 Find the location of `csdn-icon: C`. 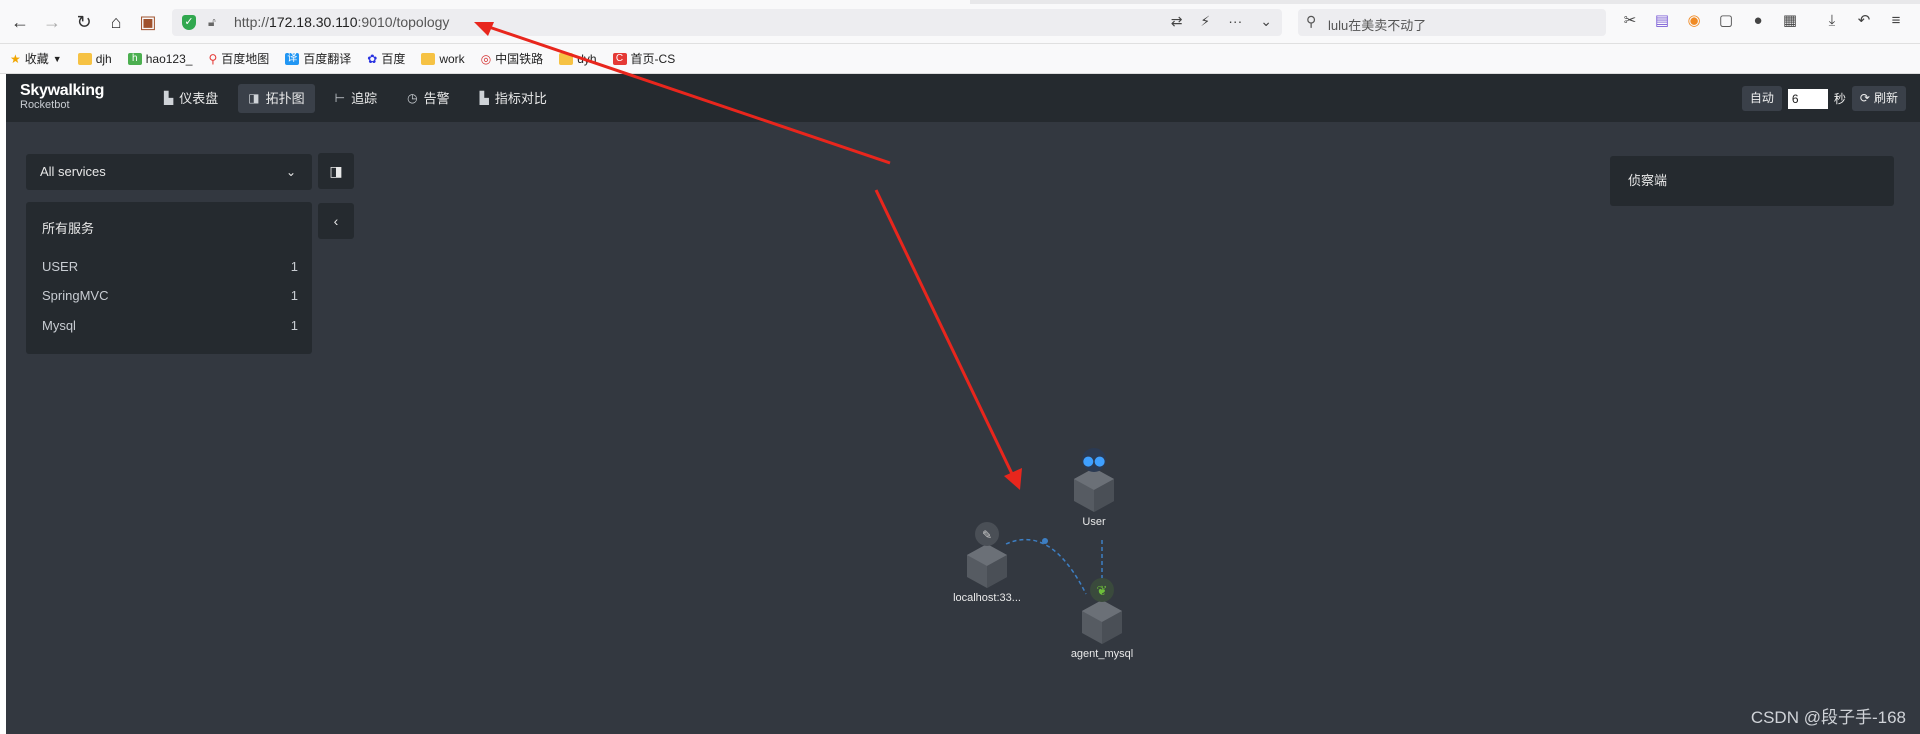

csdn-icon: C is located at coordinates (619, 58).